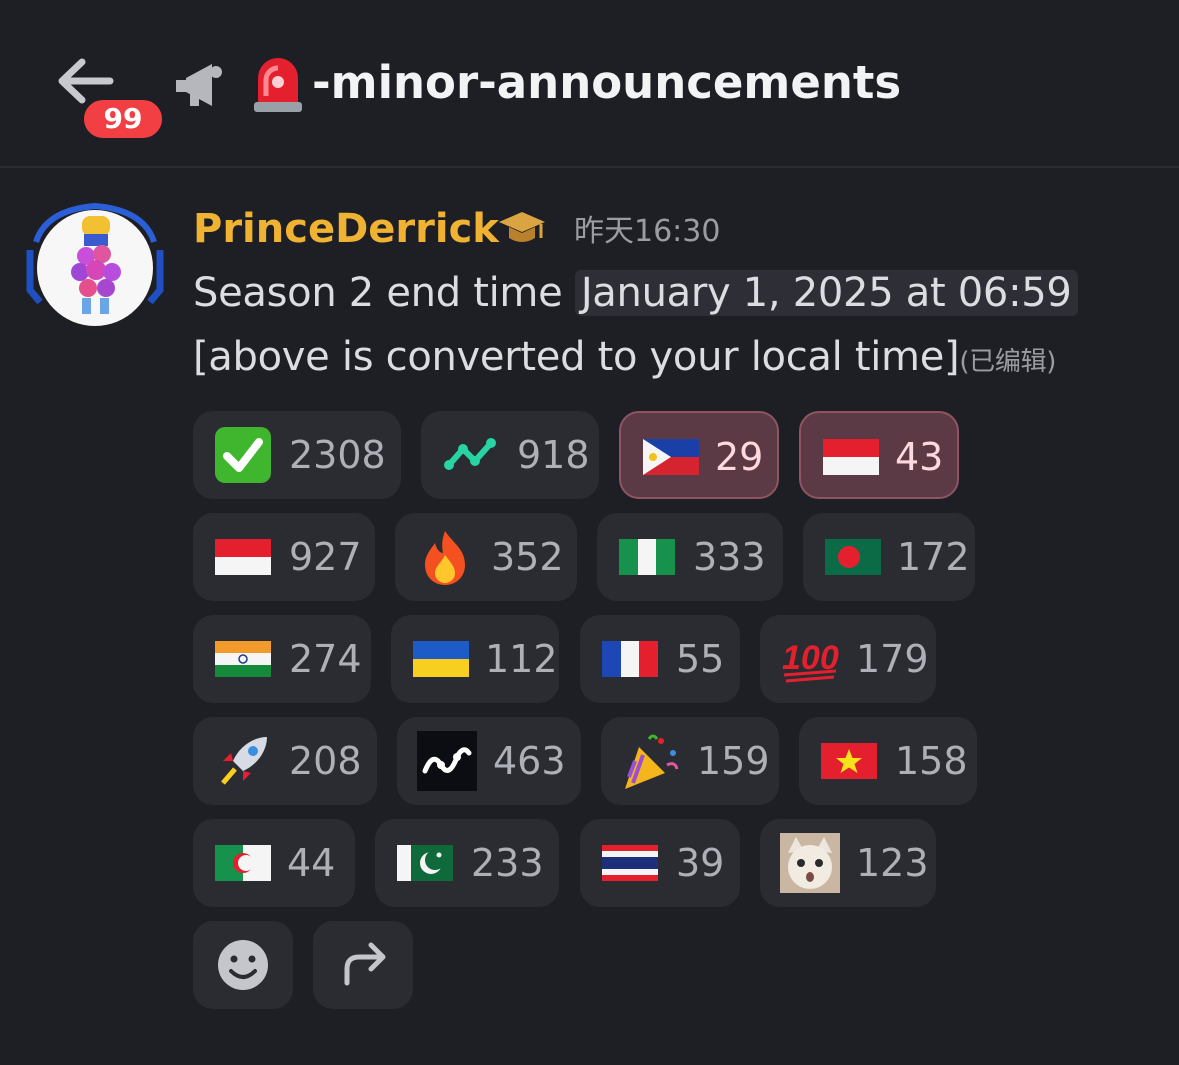 The image size is (1179, 1065). What do you see at coordinates (346, 229) in the screenshot?
I see `author-name: PrinceDerrick` at bounding box center [346, 229].